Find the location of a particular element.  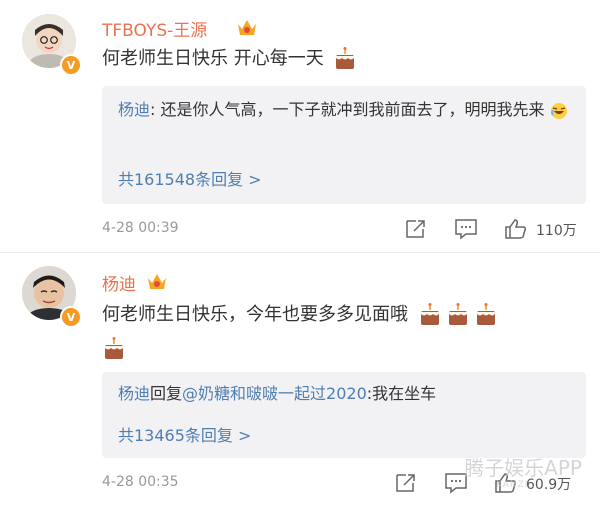

reply-text: 杨迪回复@奶糖和啵啵一起过2020:我在坐车 is located at coordinates (348, 394).